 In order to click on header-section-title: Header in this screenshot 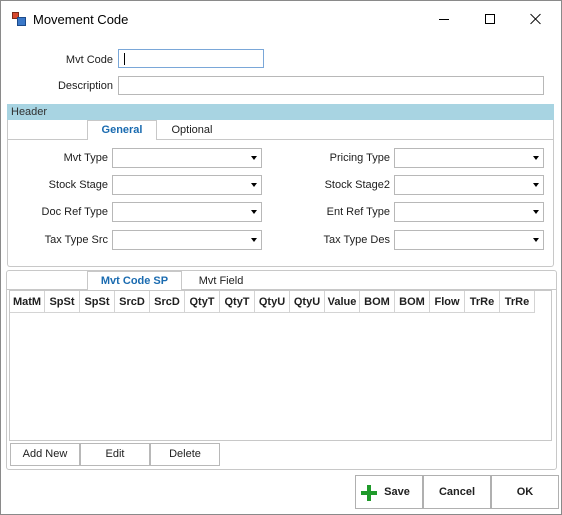, I will do `click(29, 112)`.